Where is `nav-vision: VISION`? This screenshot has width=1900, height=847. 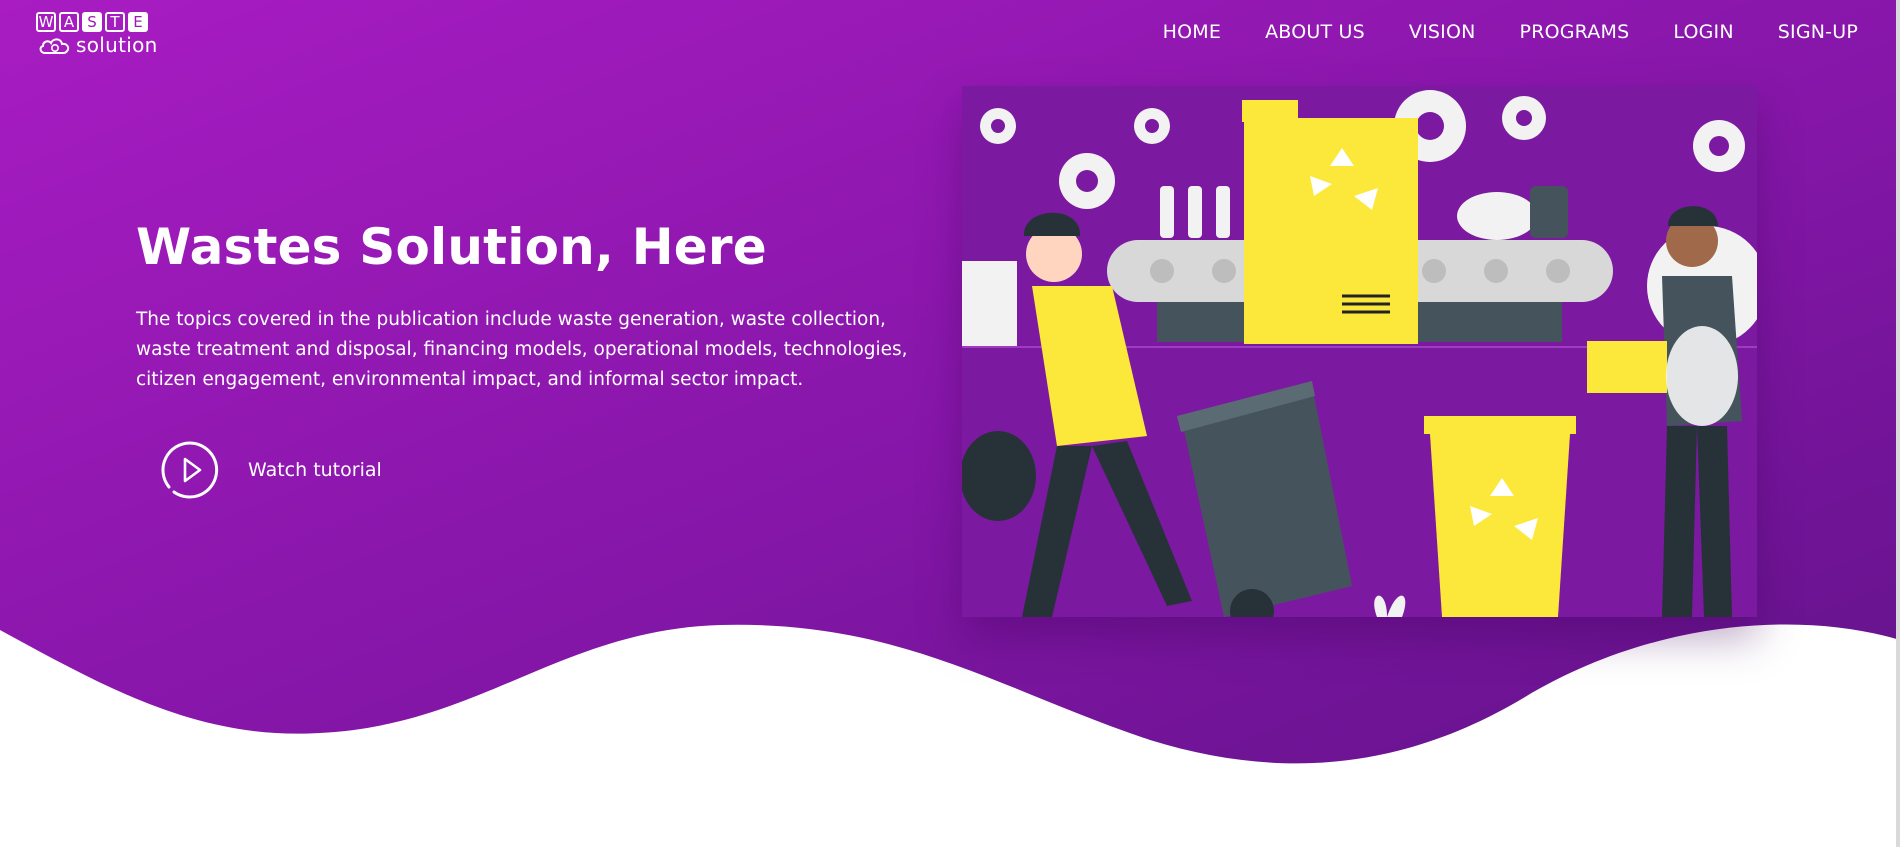 nav-vision: VISION is located at coordinates (1442, 32).